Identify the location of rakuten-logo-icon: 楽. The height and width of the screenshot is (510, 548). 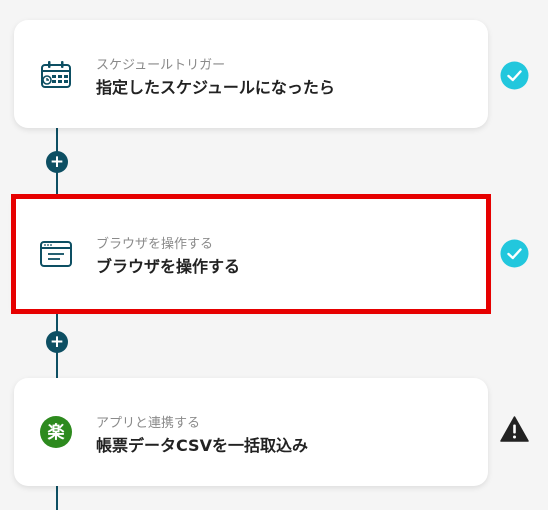
(56, 432).